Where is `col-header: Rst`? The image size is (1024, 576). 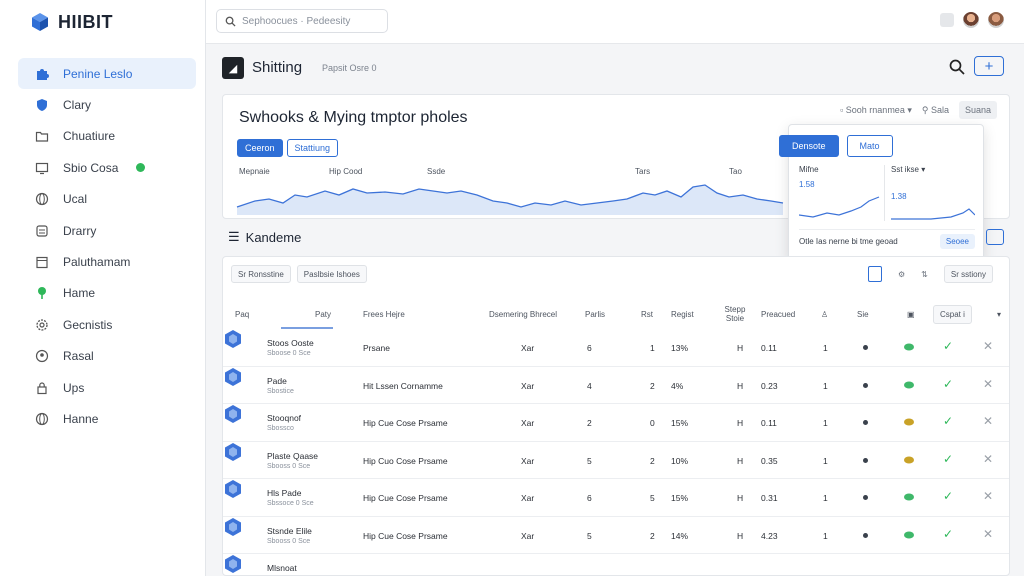 col-header: Rst is located at coordinates (647, 314).